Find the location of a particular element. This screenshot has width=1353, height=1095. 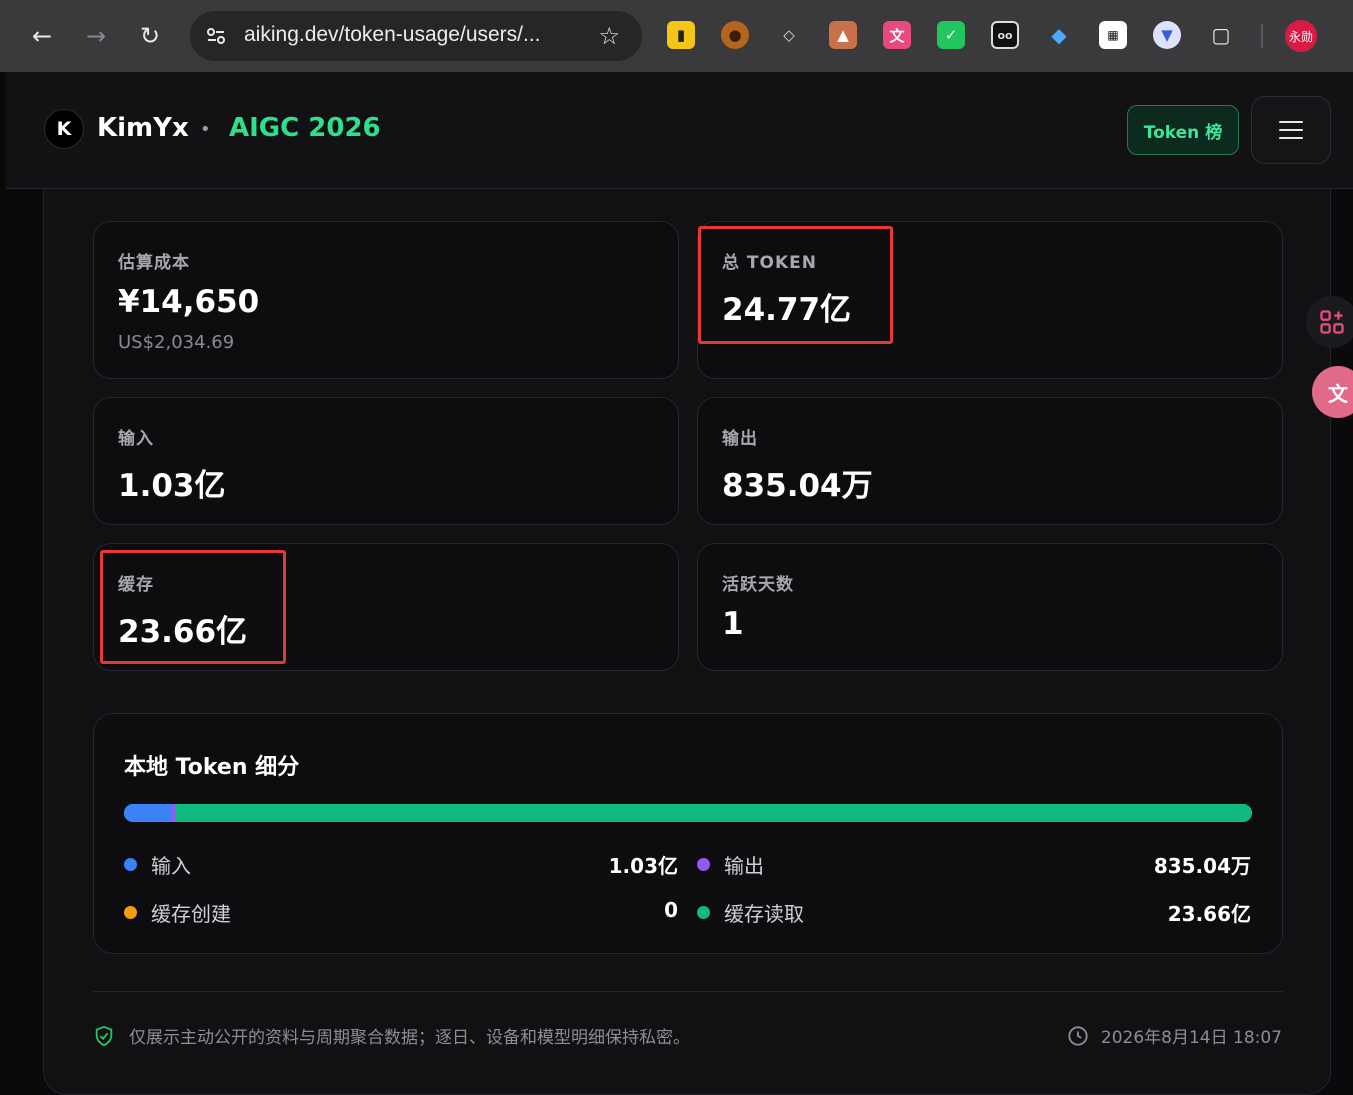

legend-label: 输入 is located at coordinates (171, 866).